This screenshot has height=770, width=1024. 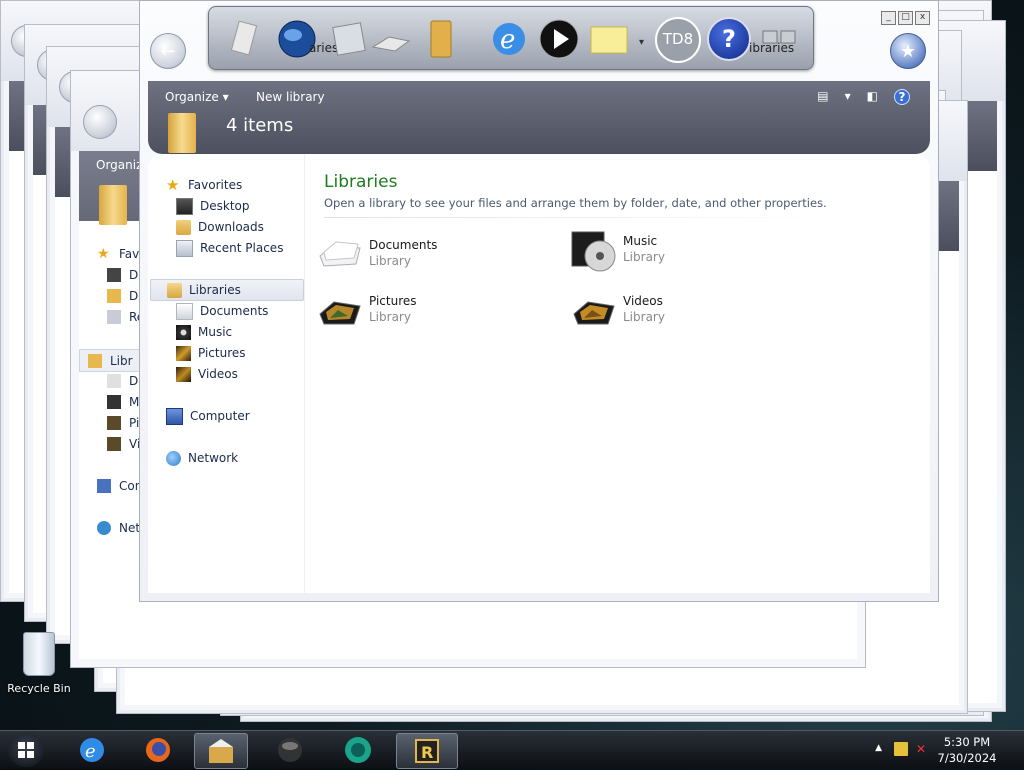 What do you see at coordinates (245, 39) in the screenshot?
I see `libraries-shortcut-icon` at bounding box center [245, 39].